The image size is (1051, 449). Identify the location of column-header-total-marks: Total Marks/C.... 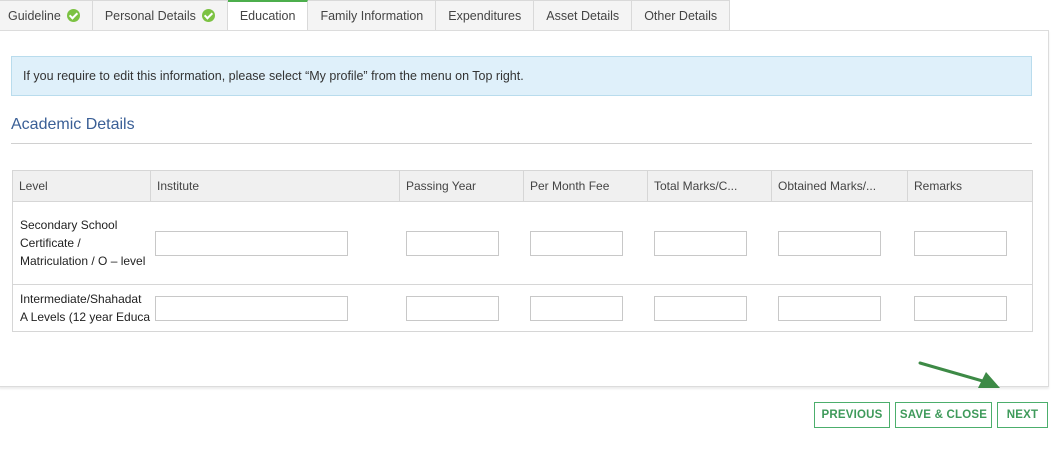
(709, 186).